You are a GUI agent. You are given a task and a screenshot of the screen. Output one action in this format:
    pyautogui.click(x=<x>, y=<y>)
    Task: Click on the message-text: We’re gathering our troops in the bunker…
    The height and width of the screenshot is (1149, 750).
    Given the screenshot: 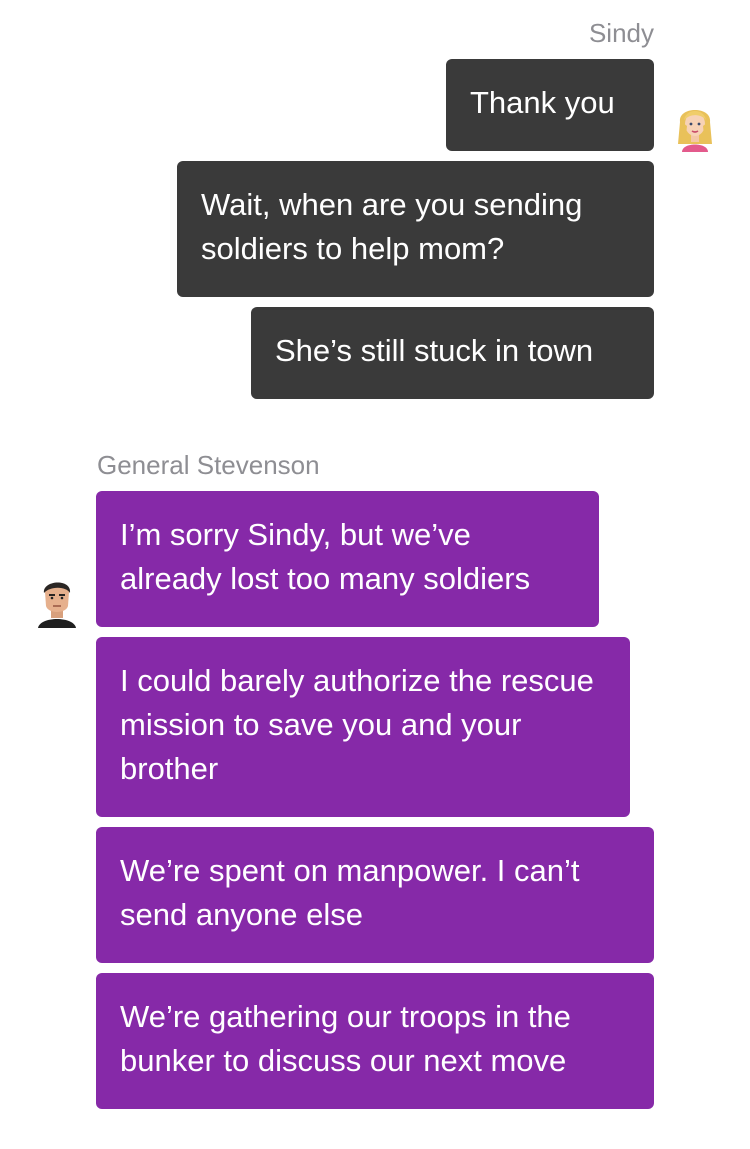 What is the action you would take?
    pyautogui.click(x=345, y=1038)
    